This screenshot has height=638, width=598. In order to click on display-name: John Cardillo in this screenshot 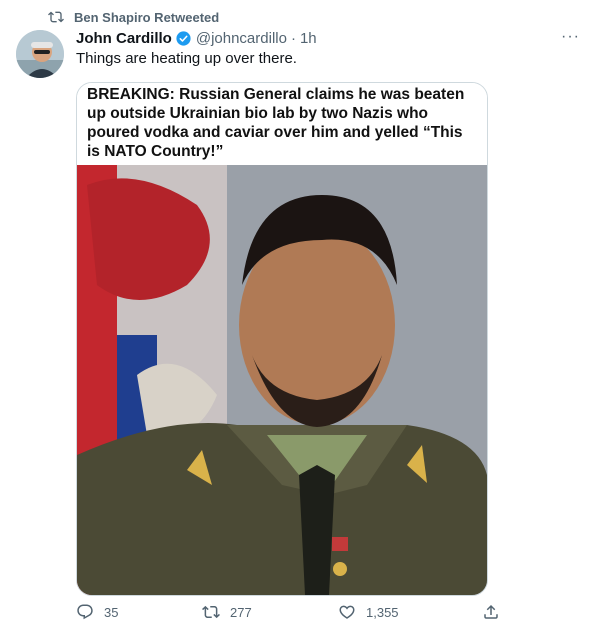, I will do `click(124, 38)`.